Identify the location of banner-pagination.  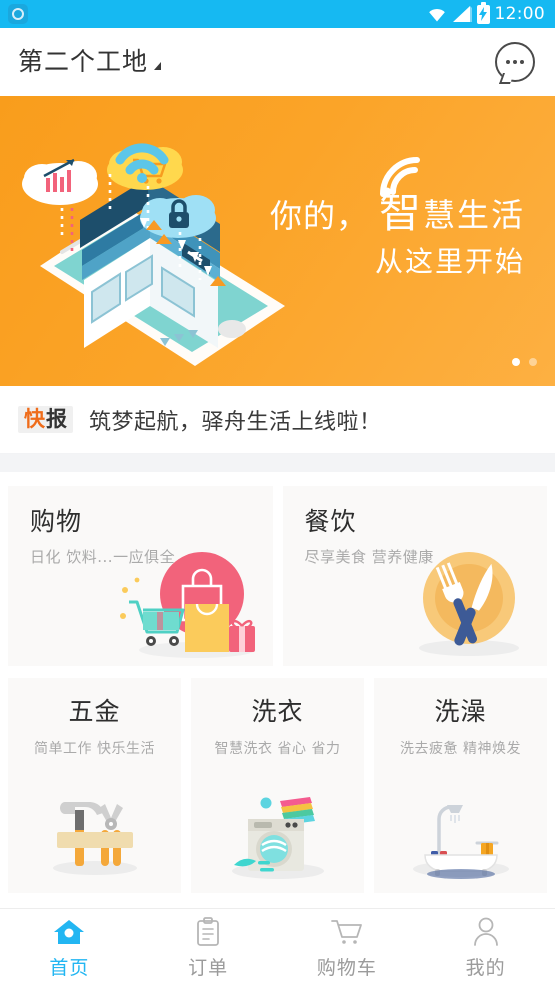
(524, 362).